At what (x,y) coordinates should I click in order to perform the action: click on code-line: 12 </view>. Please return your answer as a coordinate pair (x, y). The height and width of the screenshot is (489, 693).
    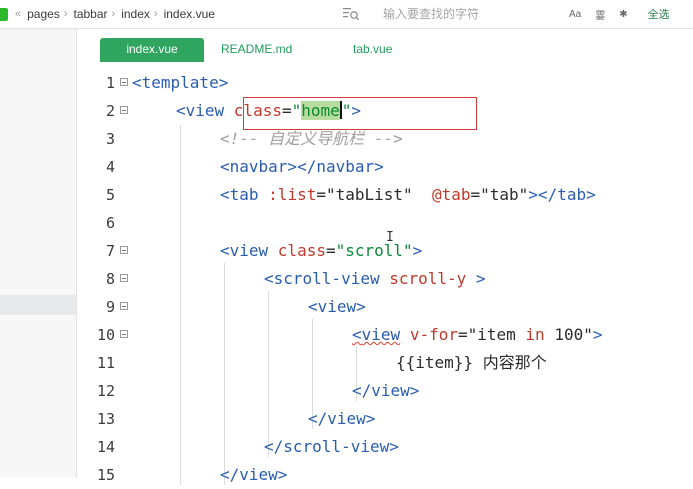
    Looking at the image, I should click on (385, 391).